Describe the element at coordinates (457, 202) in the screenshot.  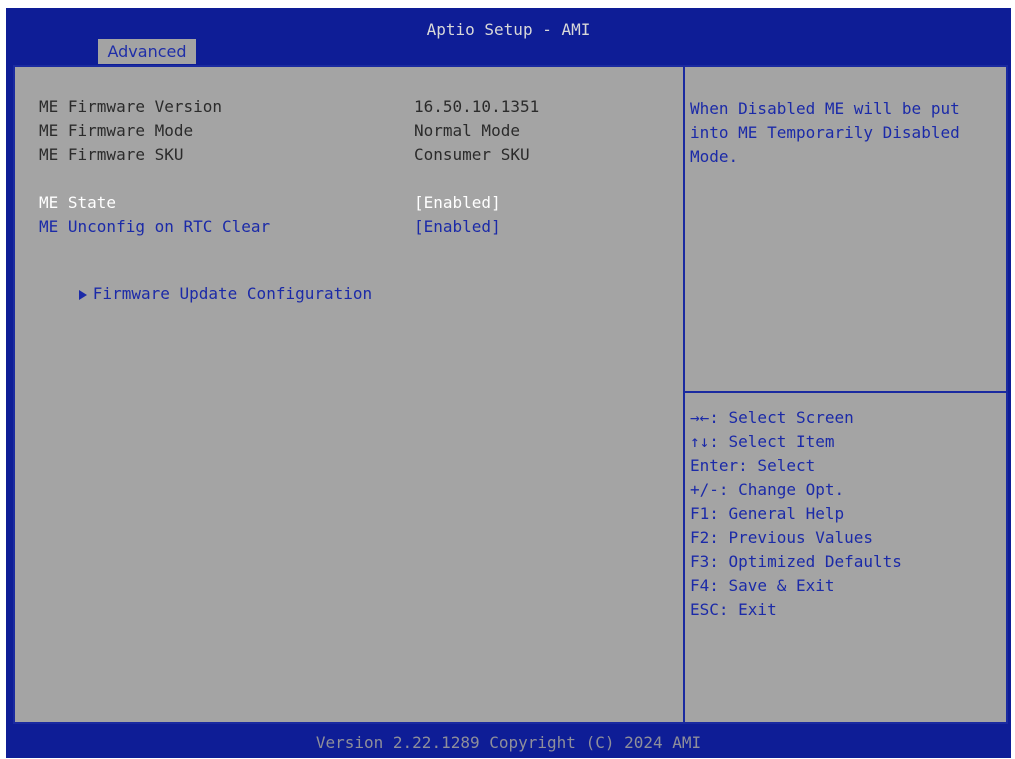
I see `setting-me-state-value: [Enabled]` at that location.